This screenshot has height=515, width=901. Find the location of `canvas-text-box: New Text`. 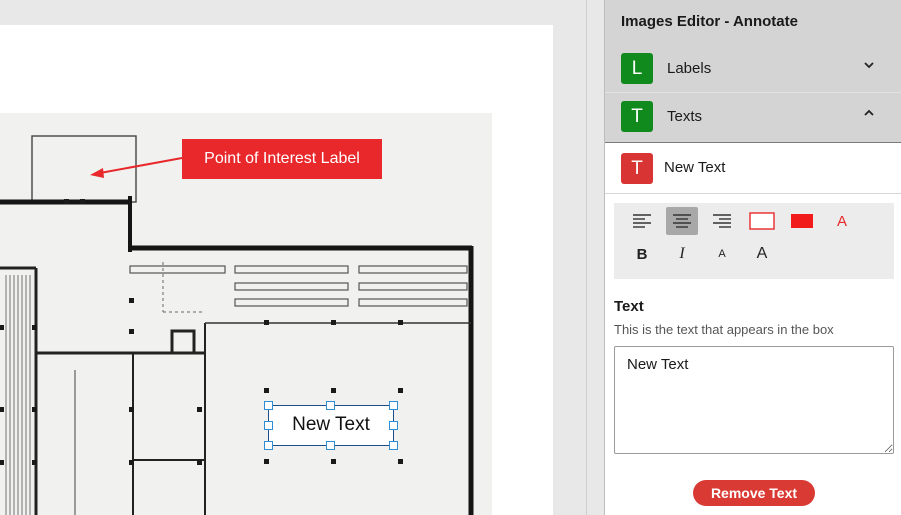

canvas-text-box: New Text is located at coordinates (331, 425).